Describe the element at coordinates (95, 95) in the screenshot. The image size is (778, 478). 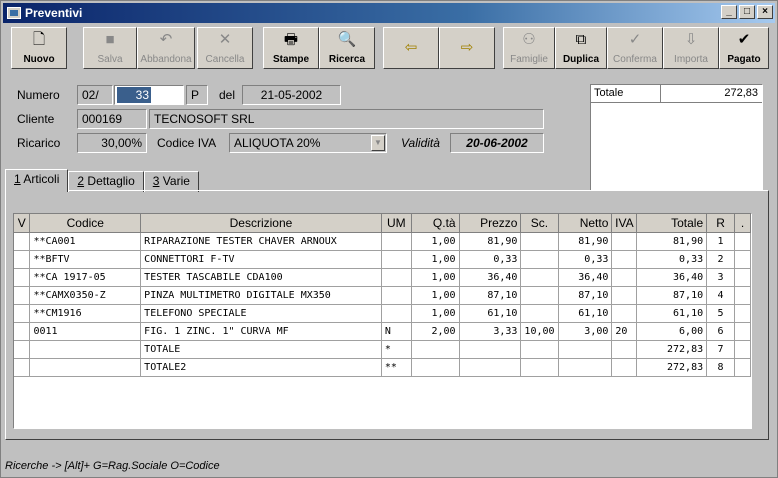
I see `numero-prefix-field: 02/` at that location.